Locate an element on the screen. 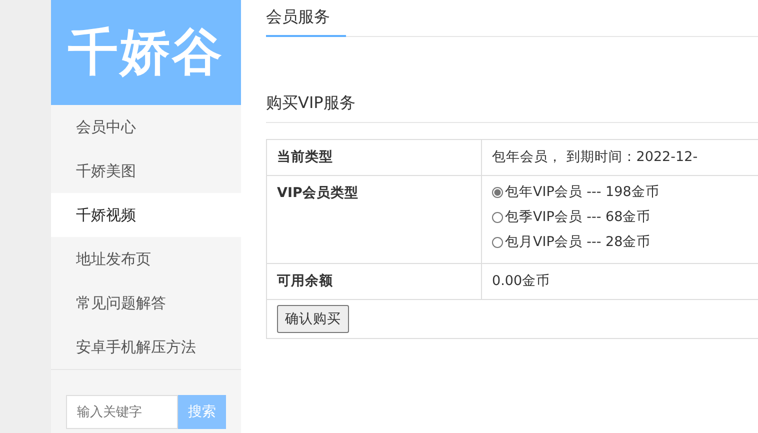 The height and width of the screenshot is (433, 758). nav-item: 千娇美图 is located at coordinates (146, 171).